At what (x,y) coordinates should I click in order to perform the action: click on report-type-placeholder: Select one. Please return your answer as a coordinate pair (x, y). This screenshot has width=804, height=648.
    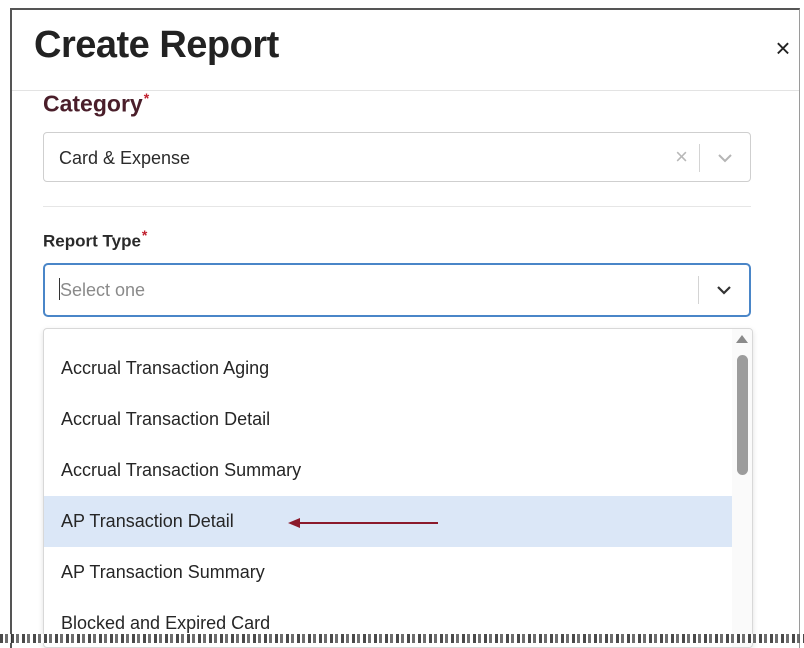
    Looking at the image, I should click on (103, 290).